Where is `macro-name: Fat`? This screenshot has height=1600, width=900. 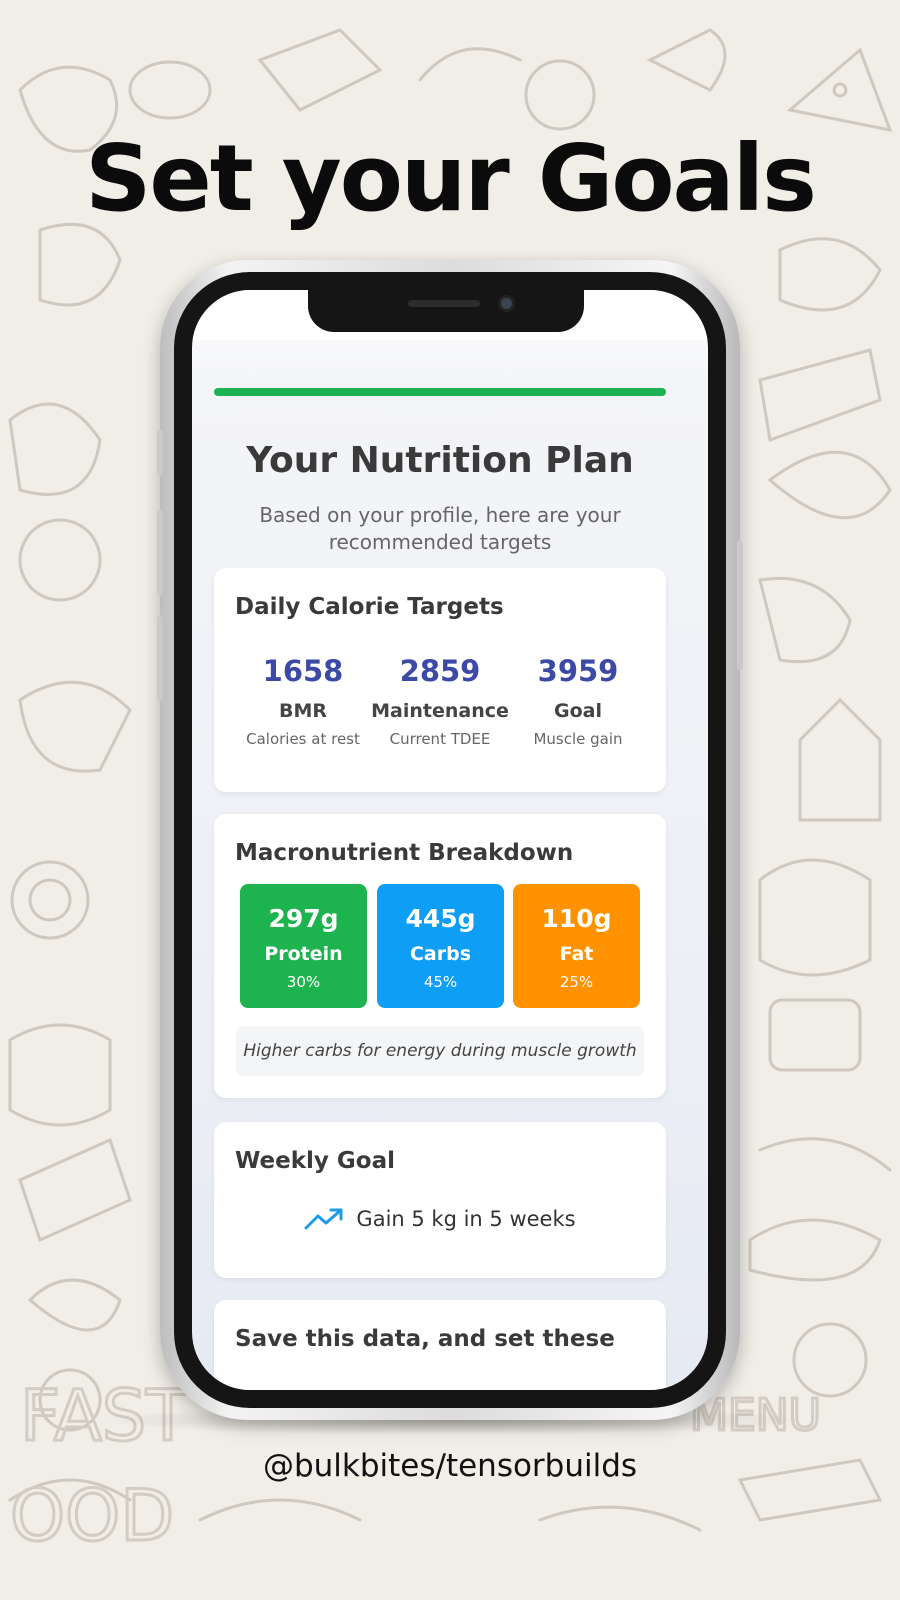 macro-name: Fat is located at coordinates (576, 954).